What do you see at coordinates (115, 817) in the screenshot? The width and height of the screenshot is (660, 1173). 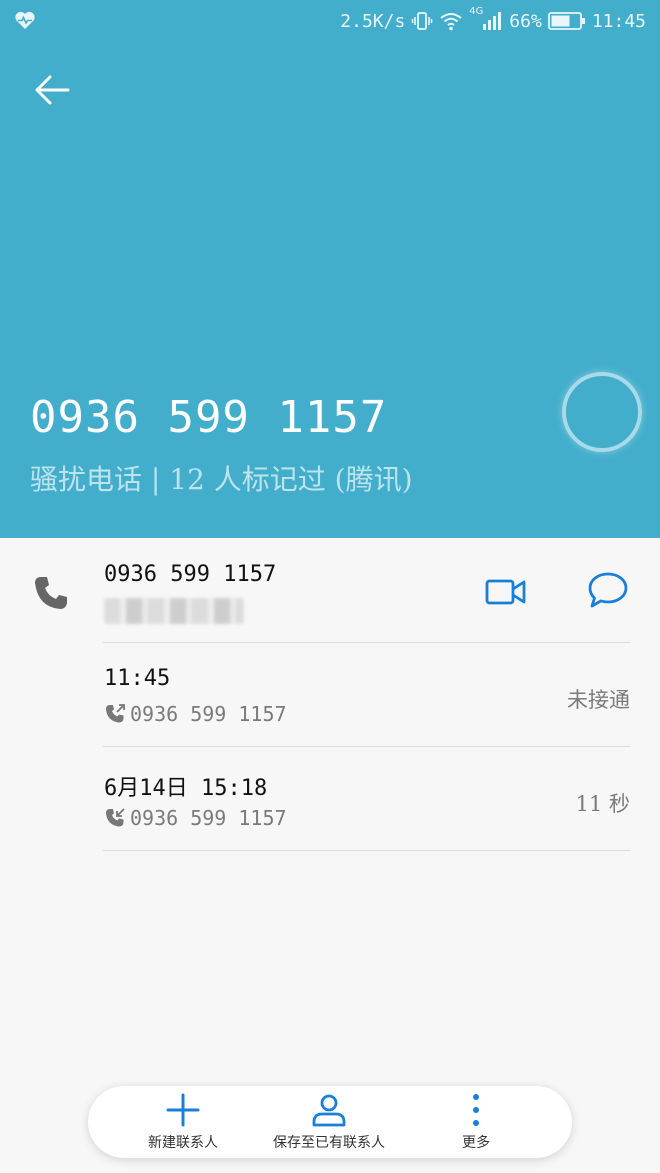 I see `incoming-call-icon` at bounding box center [115, 817].